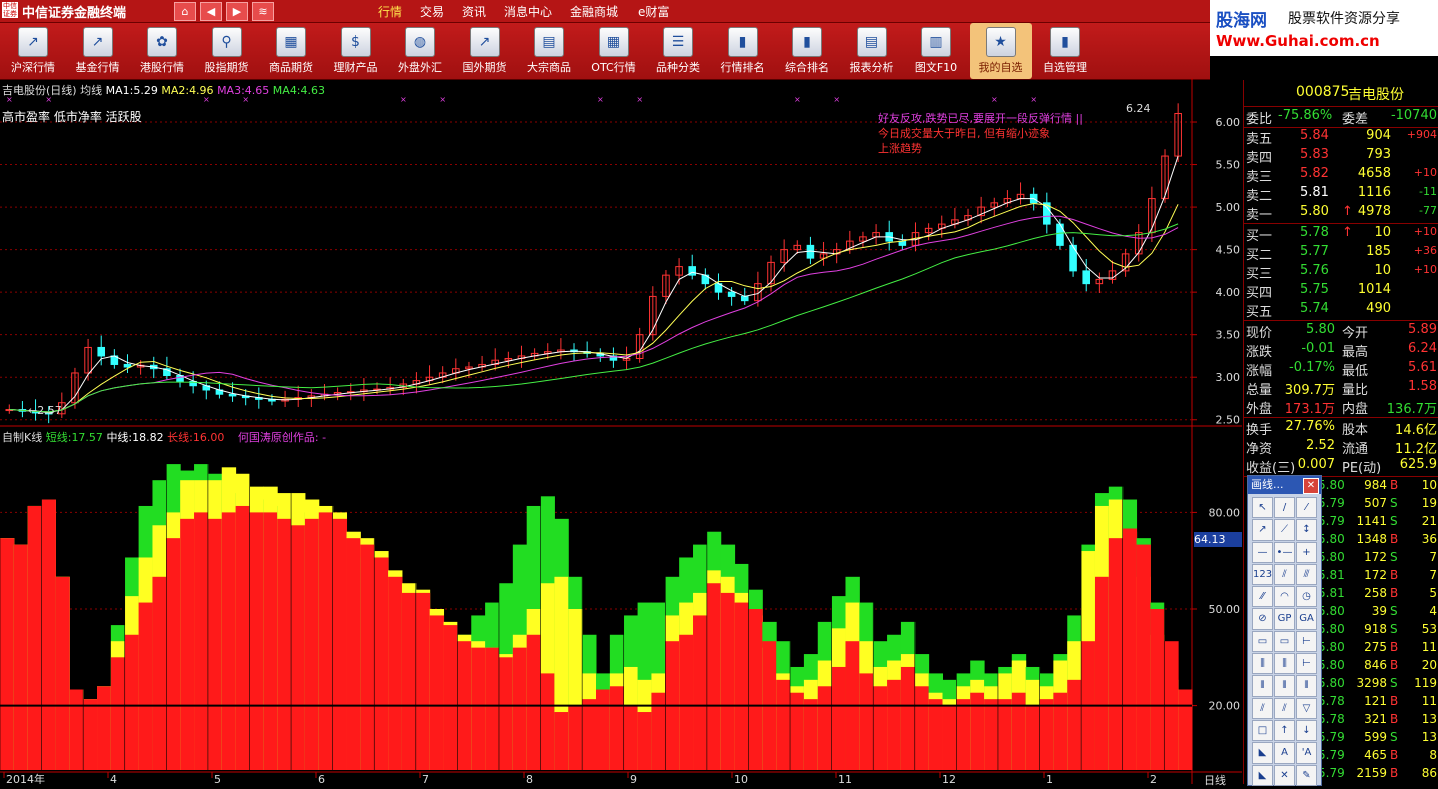  What do you see at coordinates (1284, 552) in the screenshot?
I see `draw-tool-icon: •—` at bounding box center [1284, 552].